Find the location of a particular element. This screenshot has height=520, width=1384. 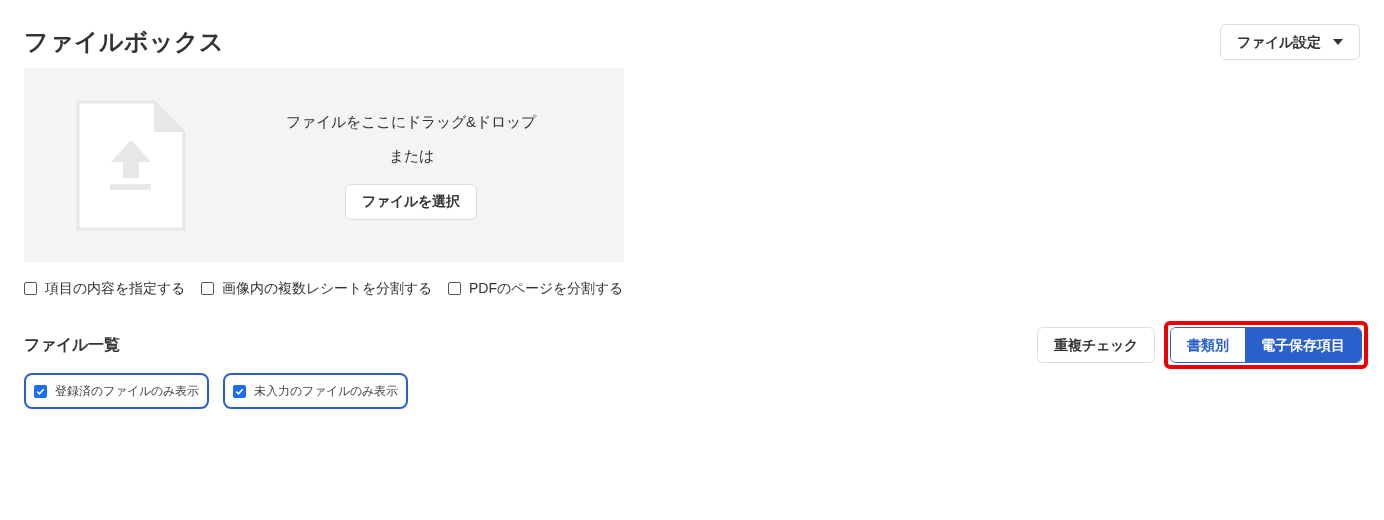

filter-toggle: 未入力のファイルのみ表示 is located at coordinates (315, 391).